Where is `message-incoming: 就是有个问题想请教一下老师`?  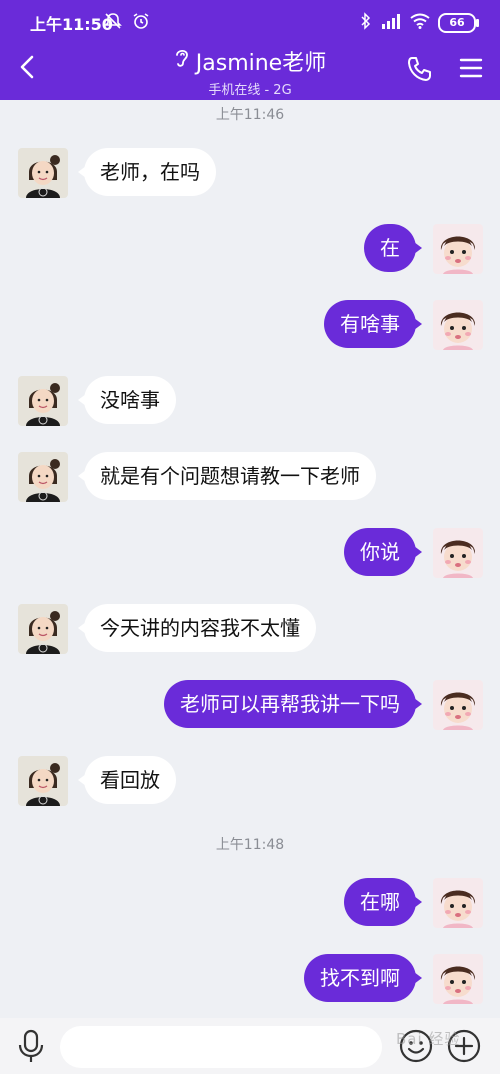 message-incoming: 就是有个问题想请教一下老师 is located at coordinates (250, 478).